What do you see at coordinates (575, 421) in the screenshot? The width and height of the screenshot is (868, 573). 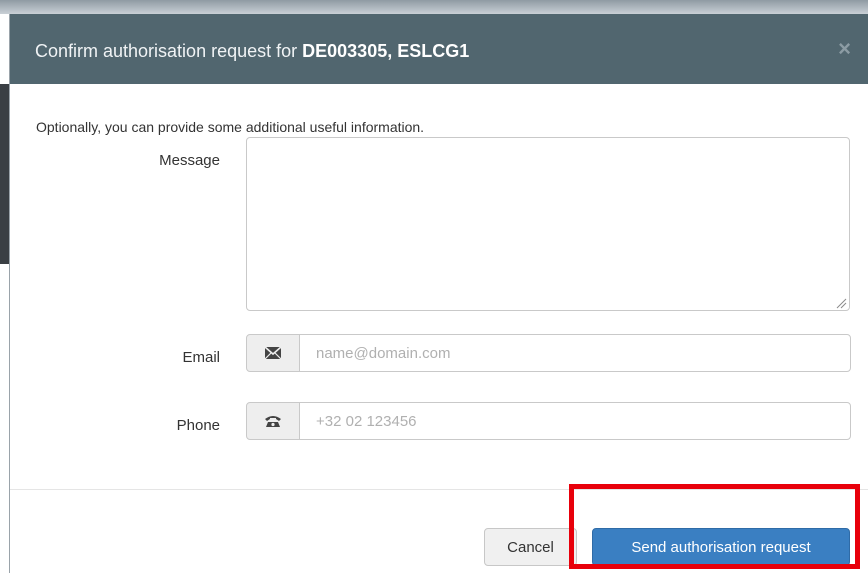 I see `phone-field` at bounding box center [575, 421].